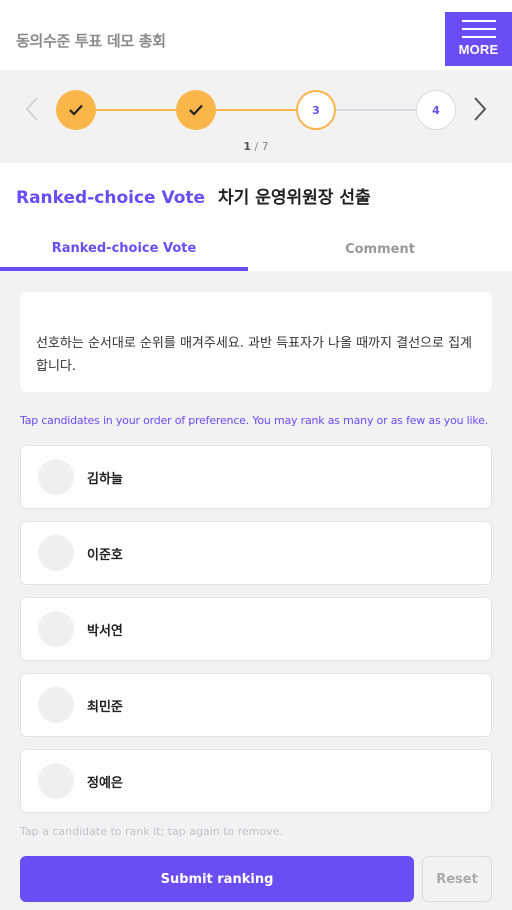 The width and height of the screenshot is (512, 910). What do you see at coordinates (256, 116) in the screenshot?
I see `step-progress: 3 4 1 / 7` at bounding box center [256, 116].